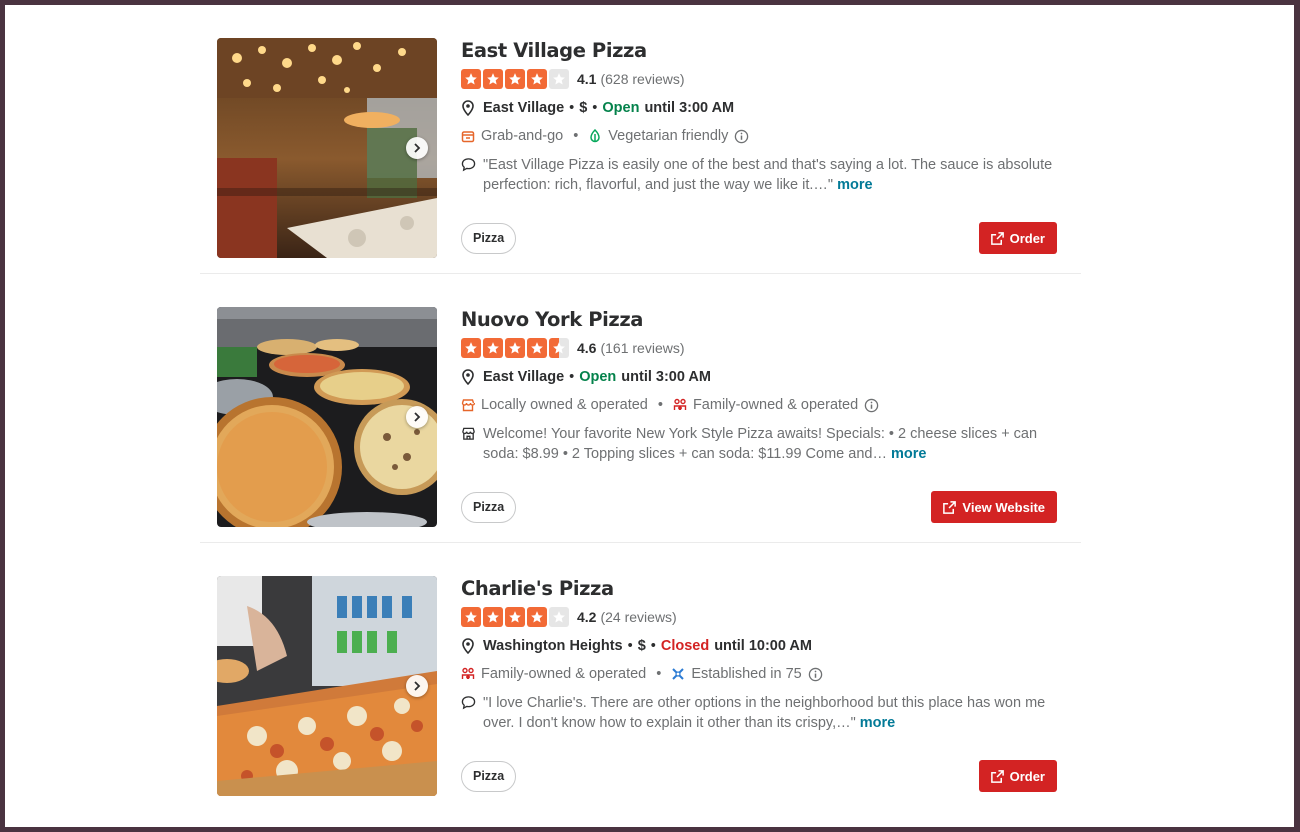 This screenshot has width=1300, height=832. I want to click on location-row: East Village • $ • Open until 3:00 AM, so click(761, 108).